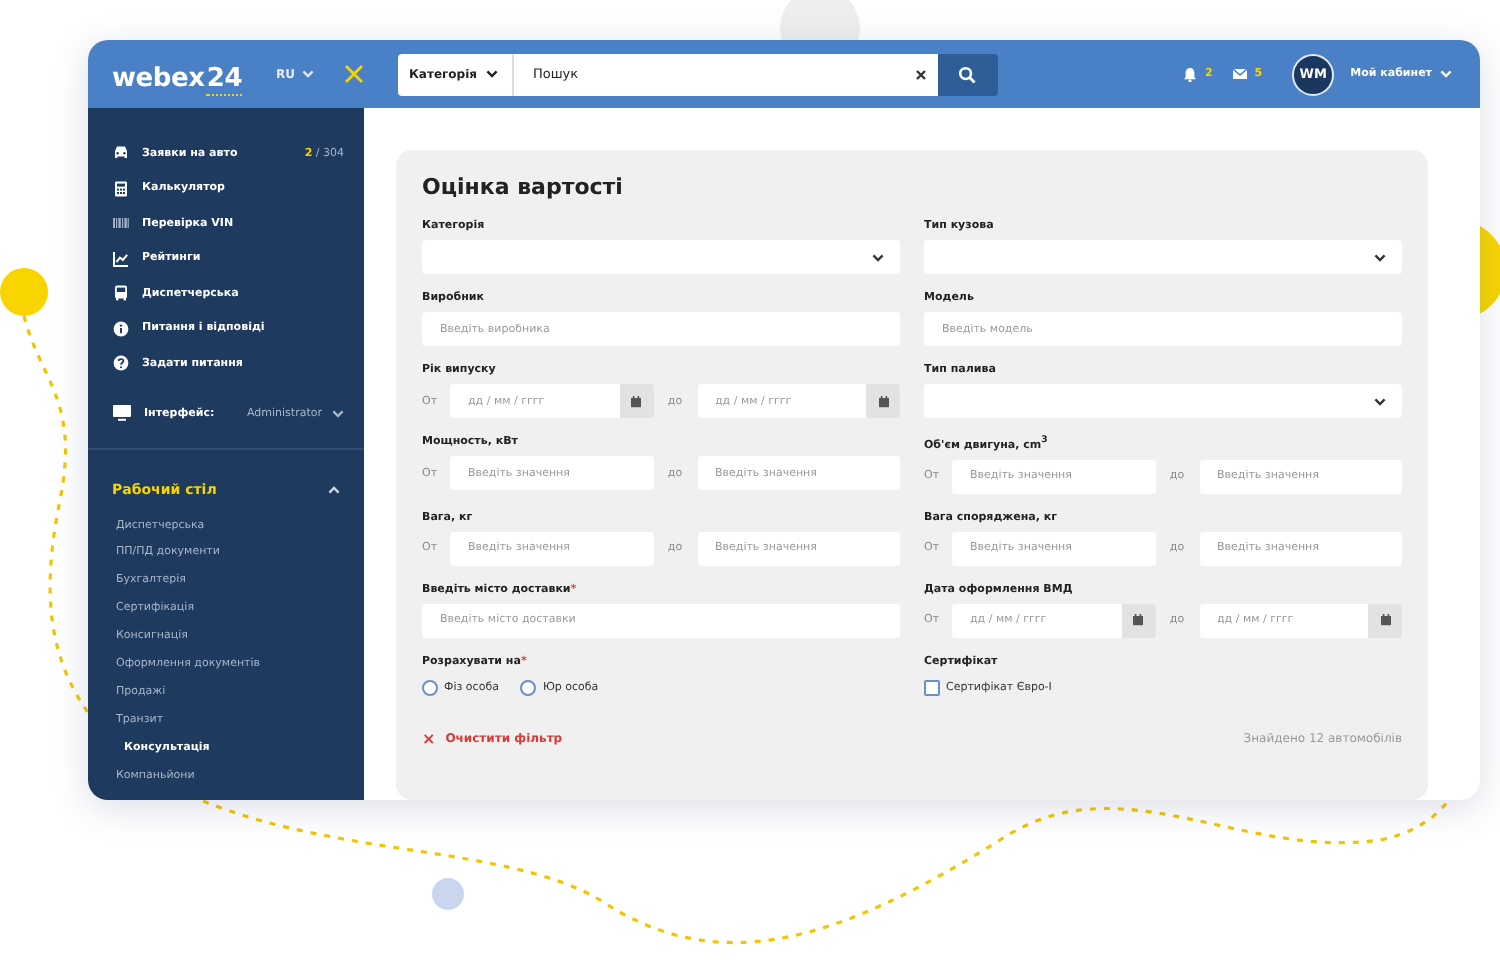  I want to click on car-icon, so click(121, 153).